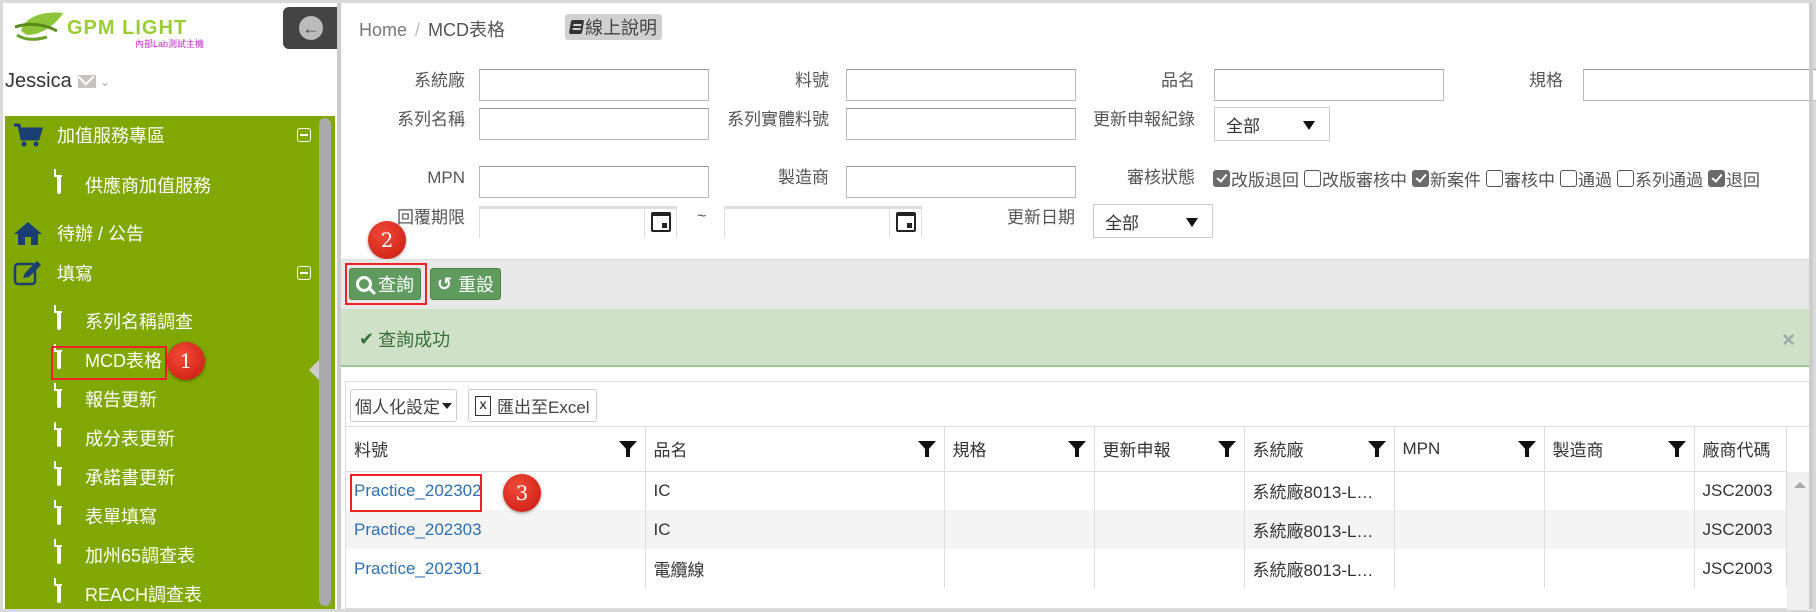 This screenshot has width=1816, height=612. I want to click on manufacturer-input, so click(961, 182).